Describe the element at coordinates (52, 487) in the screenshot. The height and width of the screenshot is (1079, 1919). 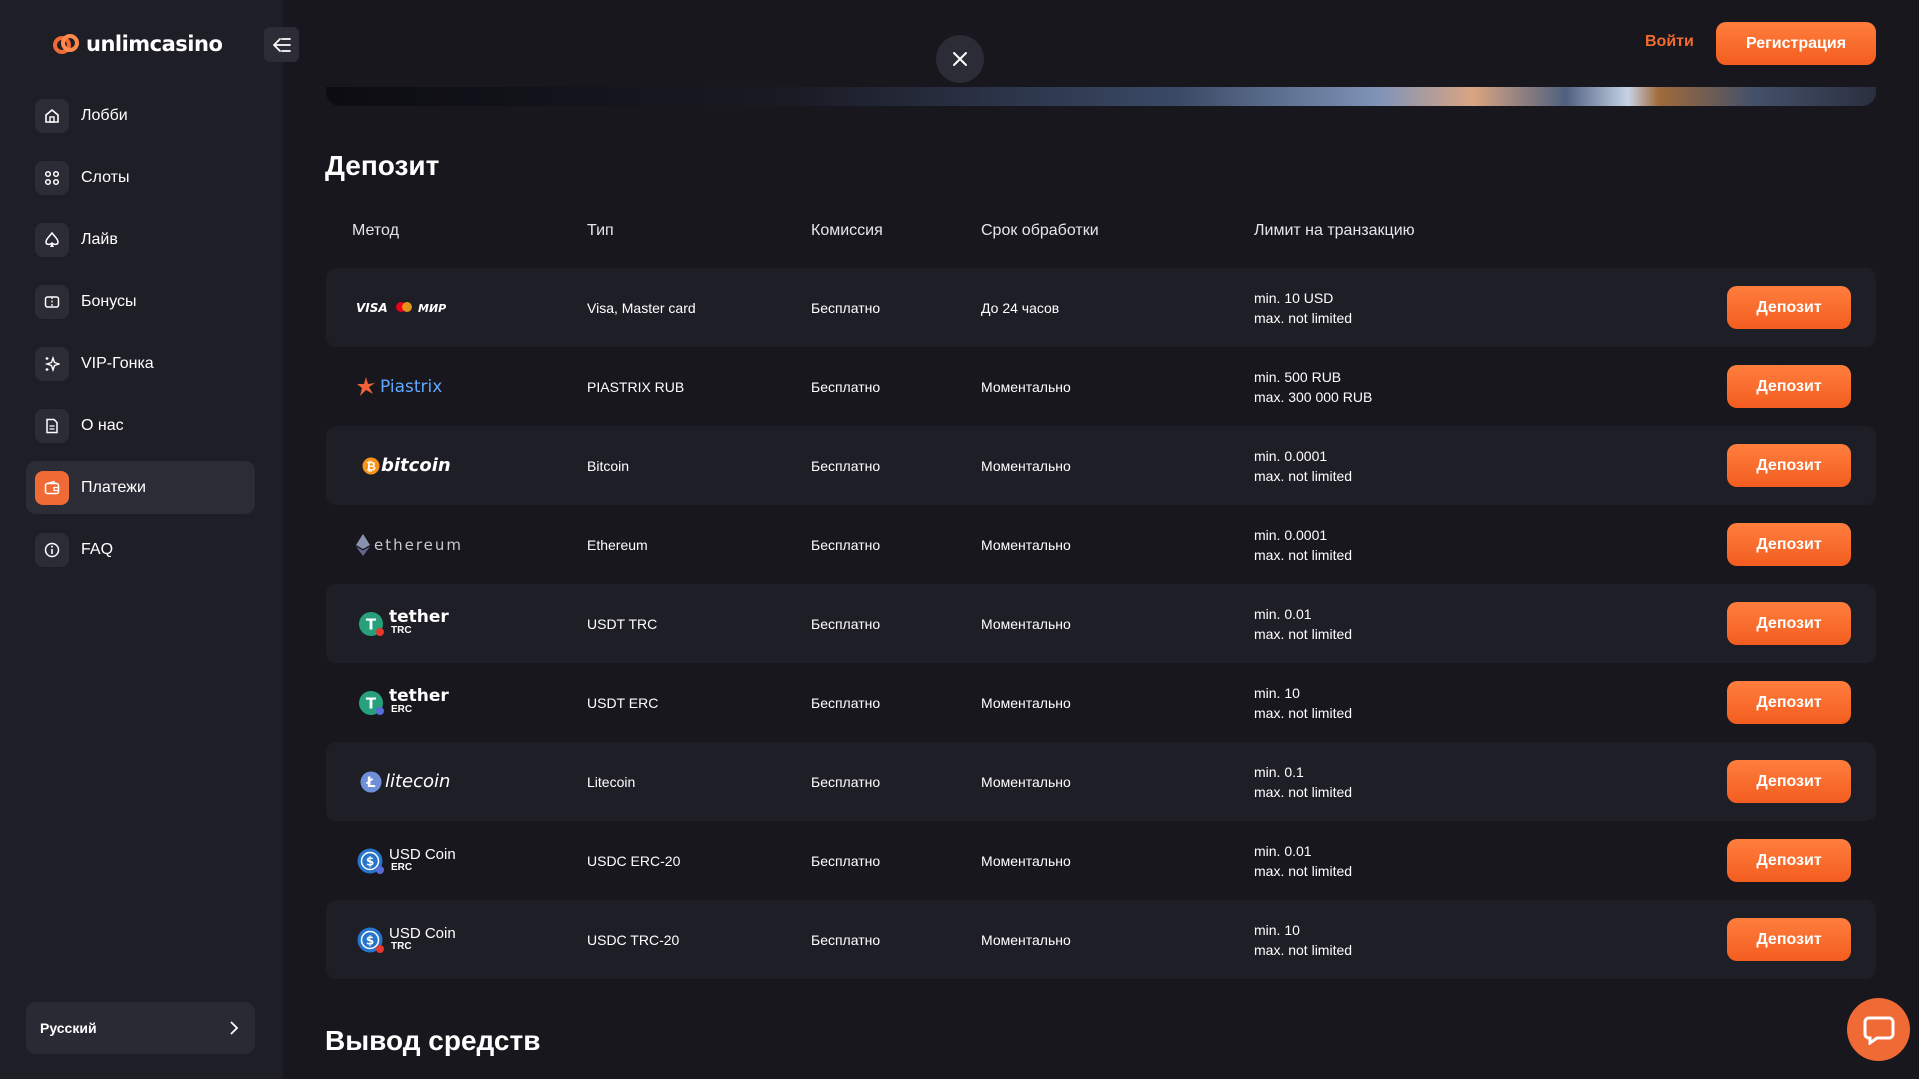
I see `wallet-icon` at that location.